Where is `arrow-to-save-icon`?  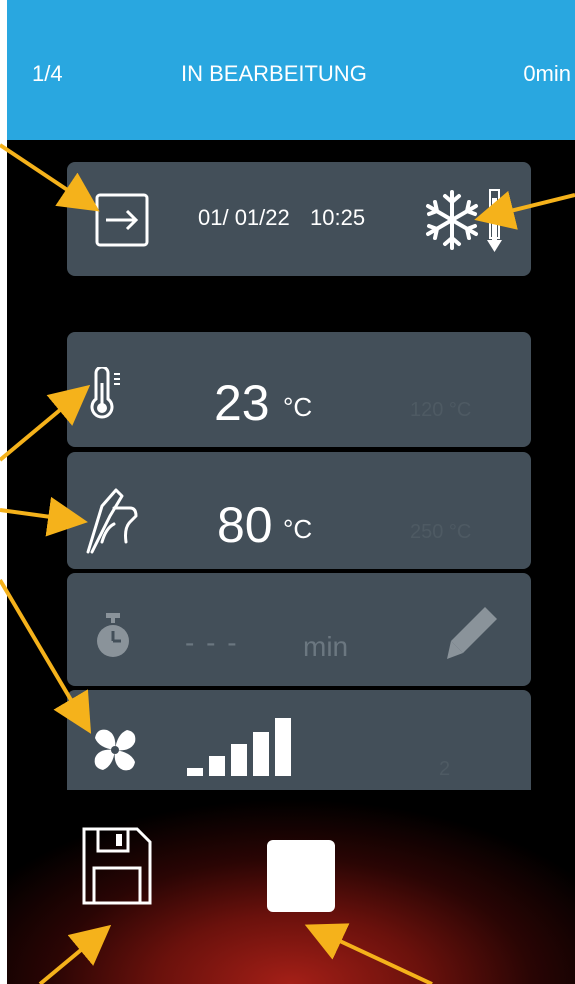
arrow-to-save-icon is located at coordinates (75, 954).